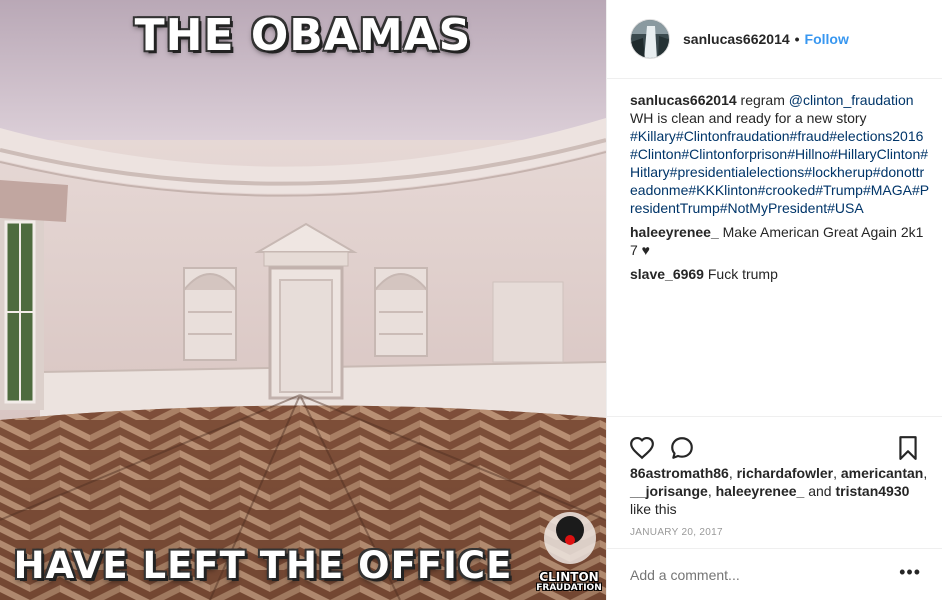 The image size is (942, 600). Describe the element at coordinates (669, 491) in the screenshot. I see `liker-username: __jorisange` at that location.